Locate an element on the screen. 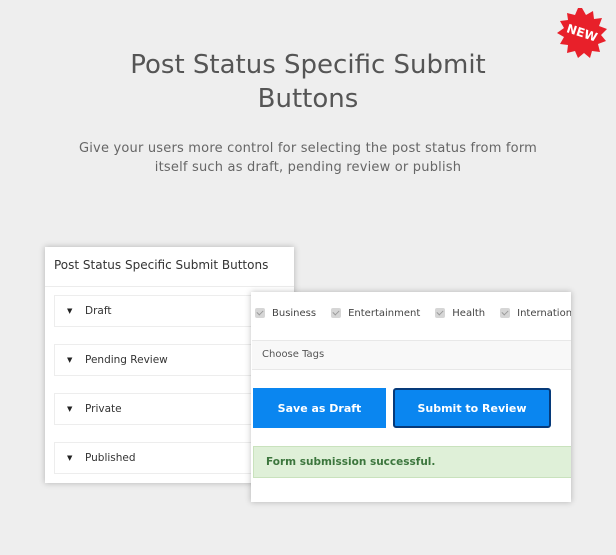  status-item-label: Draft is located at coordinates (98, 311).